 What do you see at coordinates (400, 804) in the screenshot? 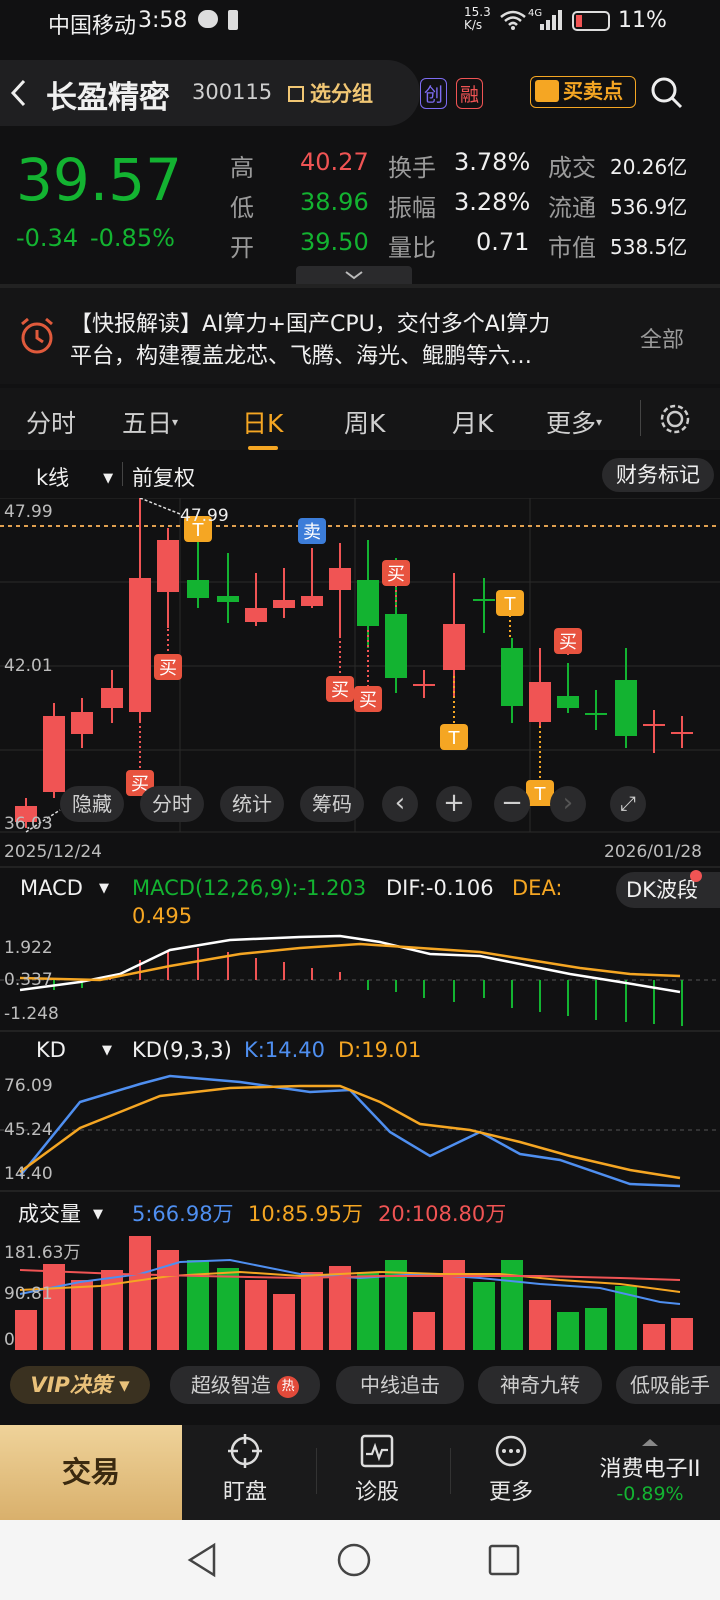
I see `chevron-left-icon: ‹` at bounding box center [400, 804].